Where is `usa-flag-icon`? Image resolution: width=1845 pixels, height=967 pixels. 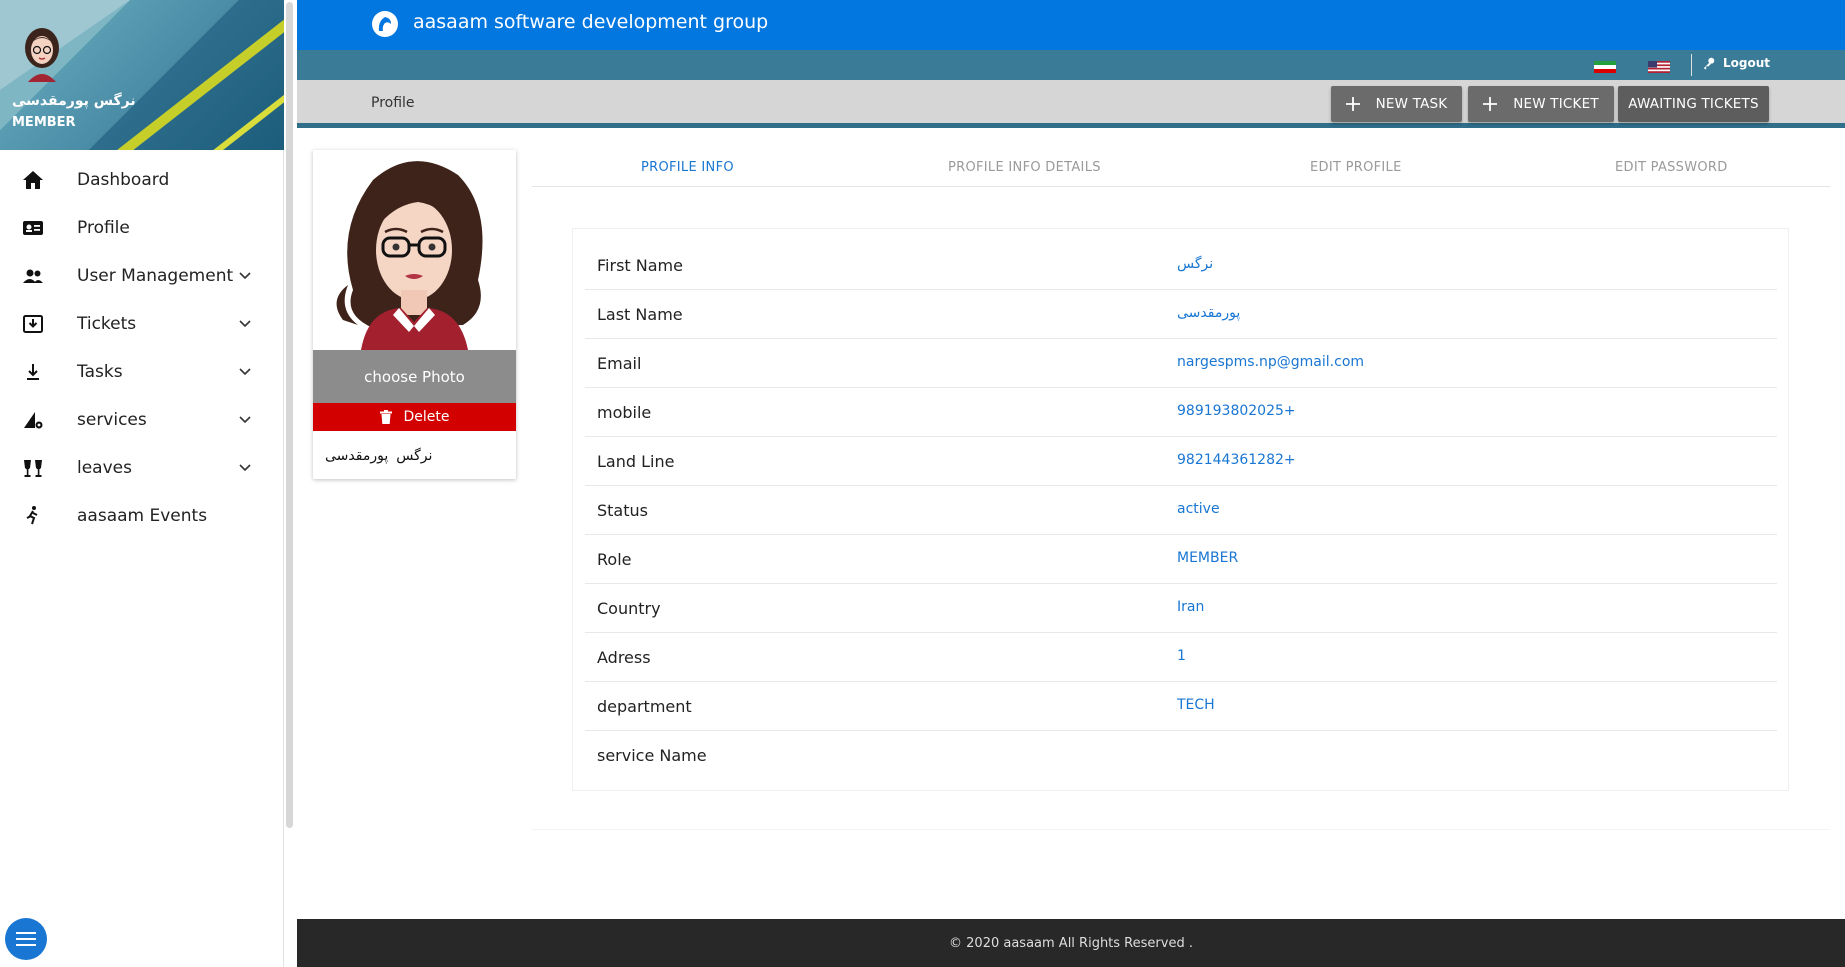 usa-flag-icon is located at coordinates (1659, 67).